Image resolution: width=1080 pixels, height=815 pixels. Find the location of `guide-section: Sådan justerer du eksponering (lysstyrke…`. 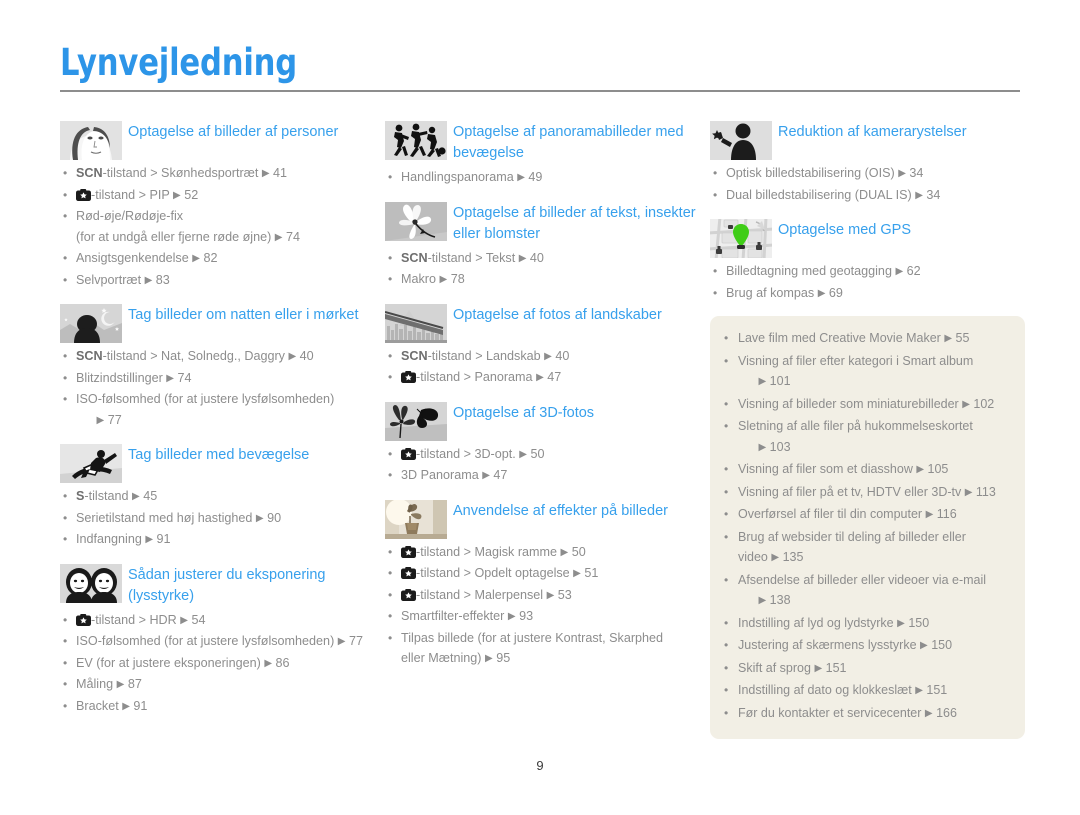

guide-section: Sådan justerer du eksponering (lysstyrke… is located at coordinates (222, 640).